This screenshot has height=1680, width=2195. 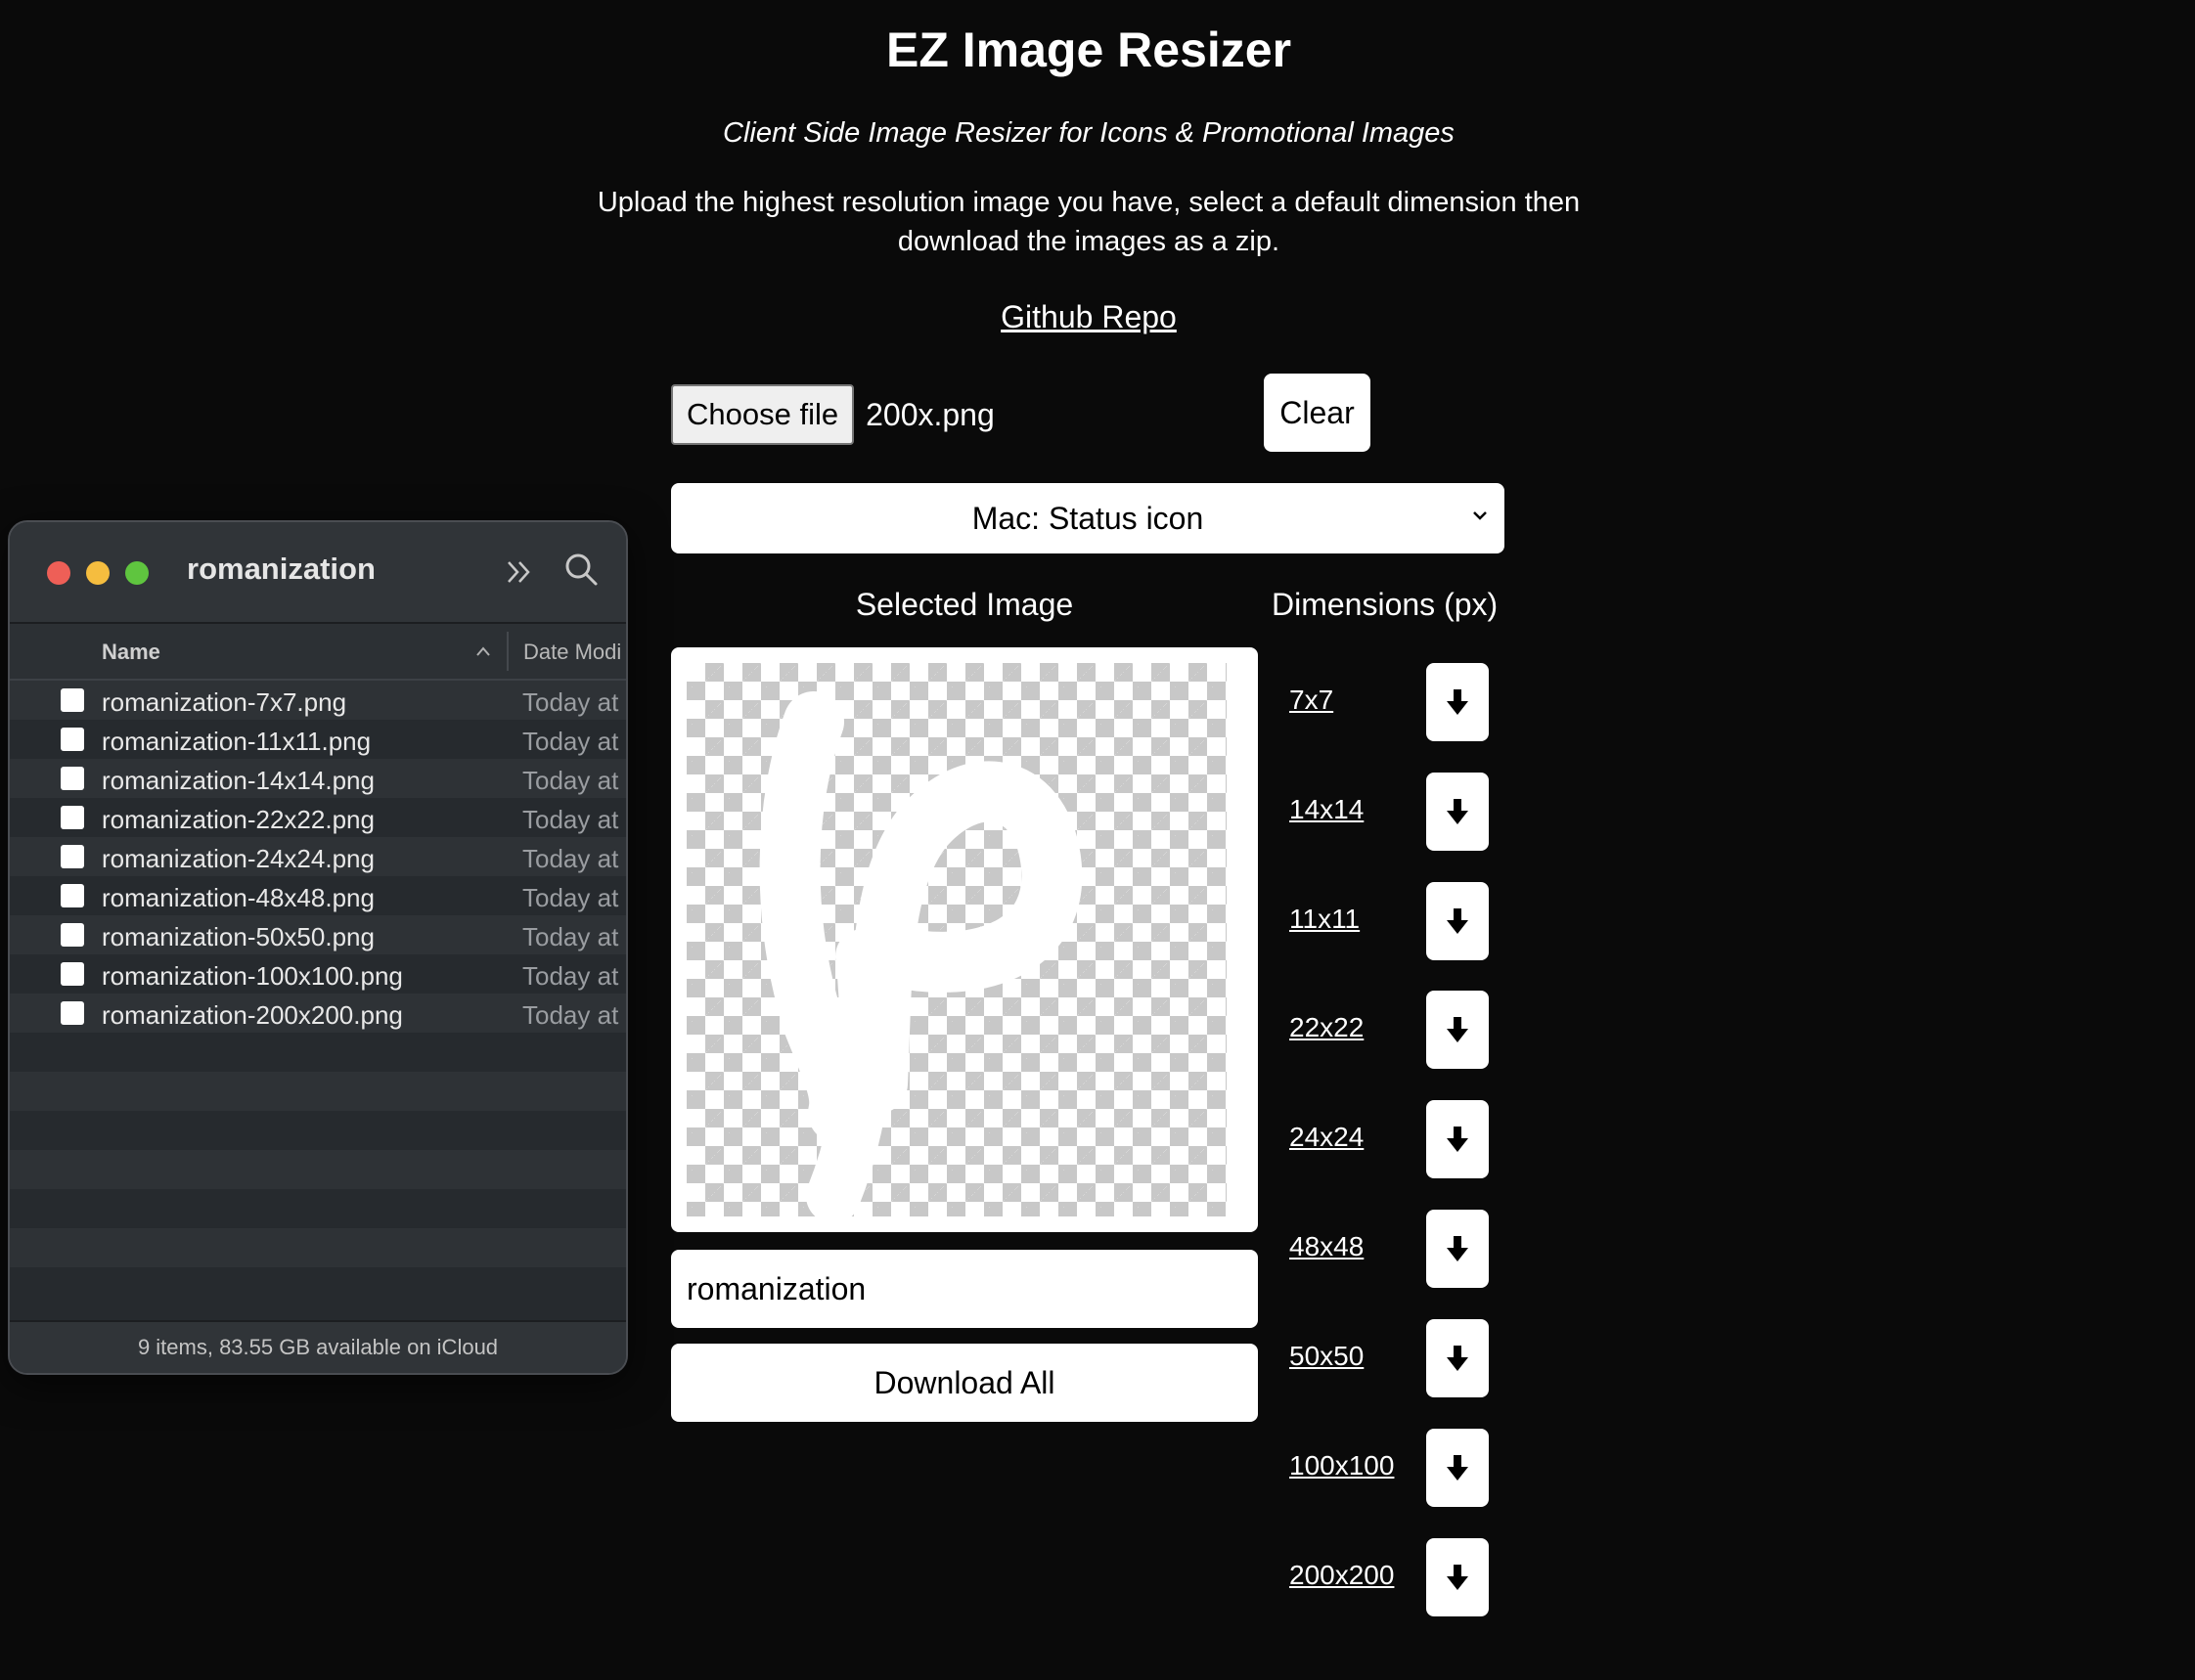 I want to click on dimension-link: 24x24, so click(x=1326, y=1137).